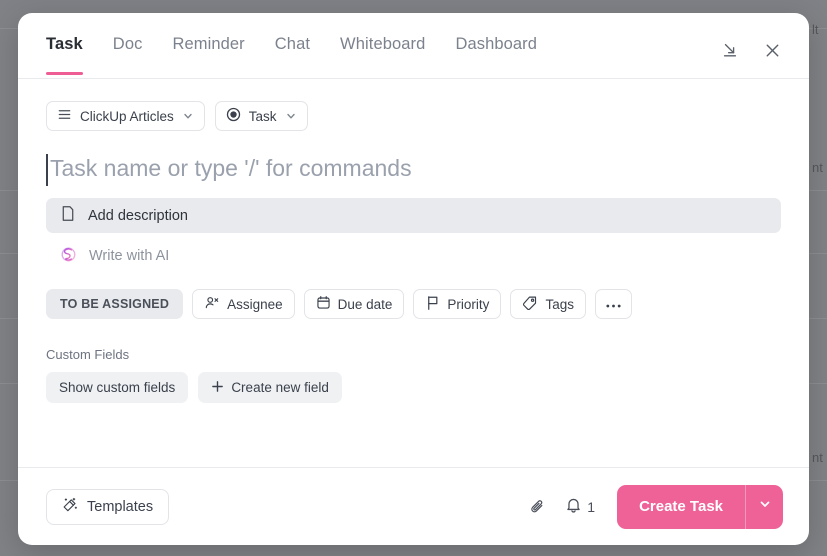  Describe the element at coordinates (255, 304) in the screenshot. I see `assignee-label: Assignee` at that location.